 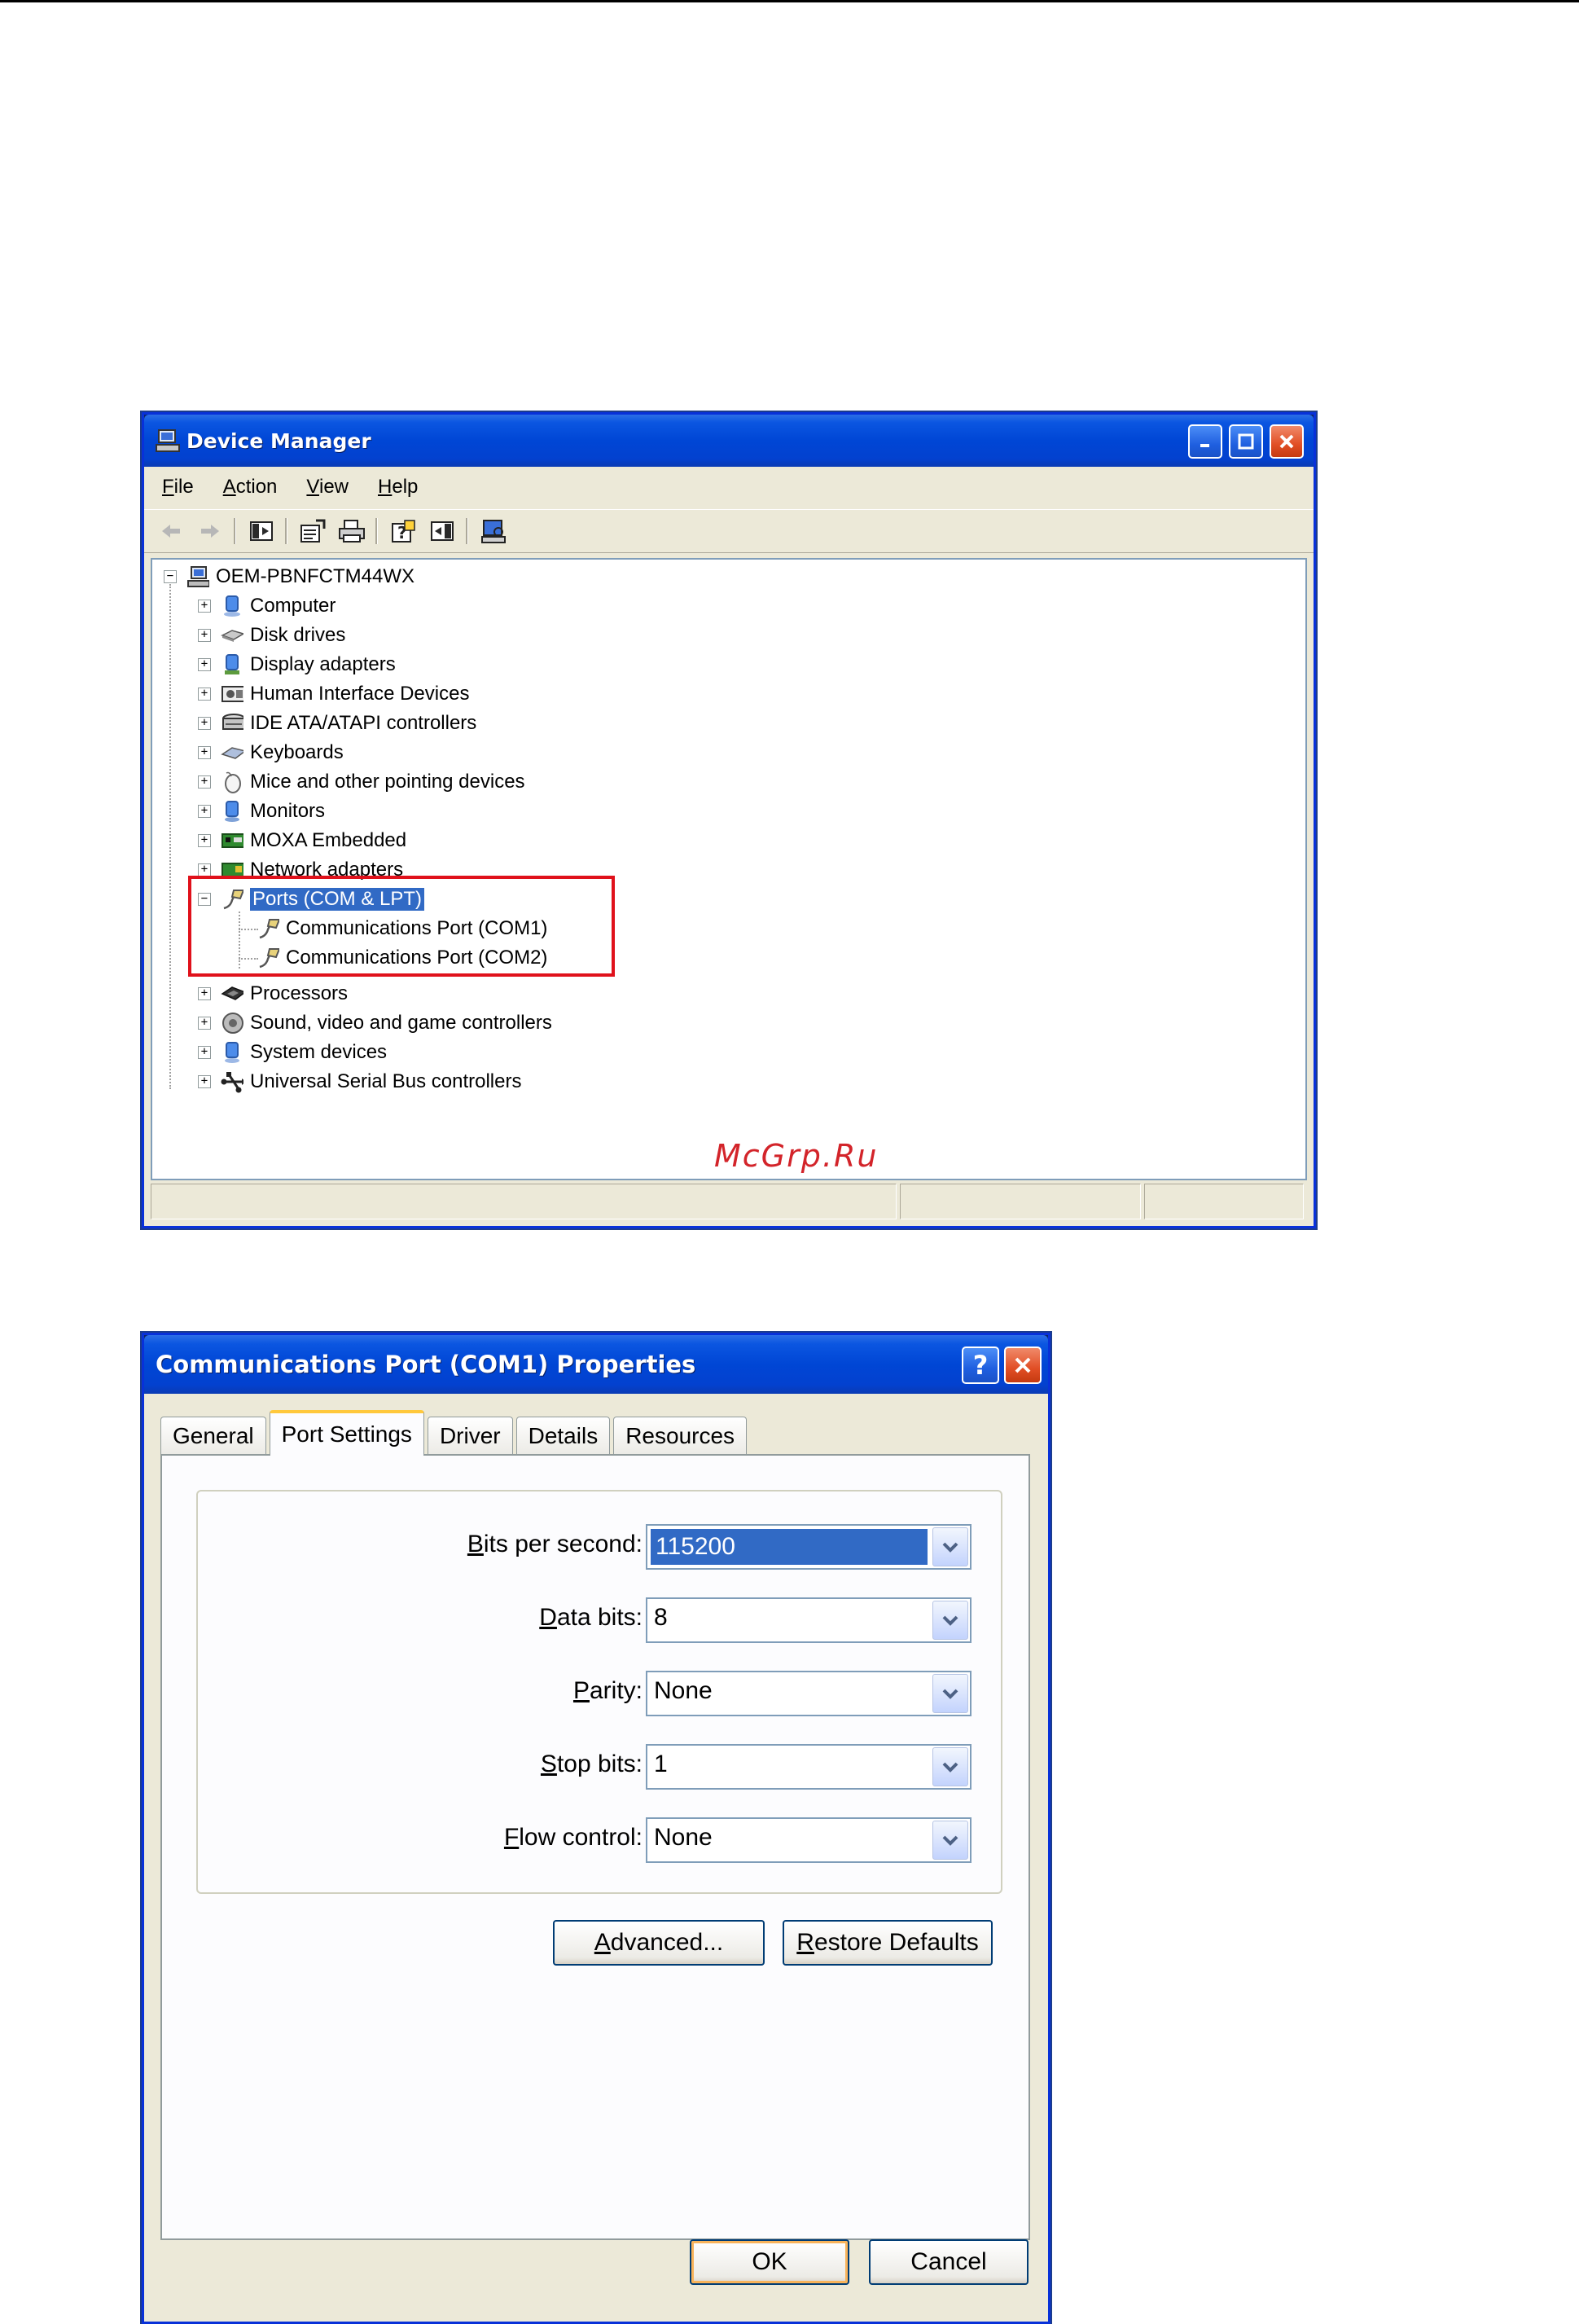 I want to click on show-hide-console-tree-icon, so click(x=261, y=531).